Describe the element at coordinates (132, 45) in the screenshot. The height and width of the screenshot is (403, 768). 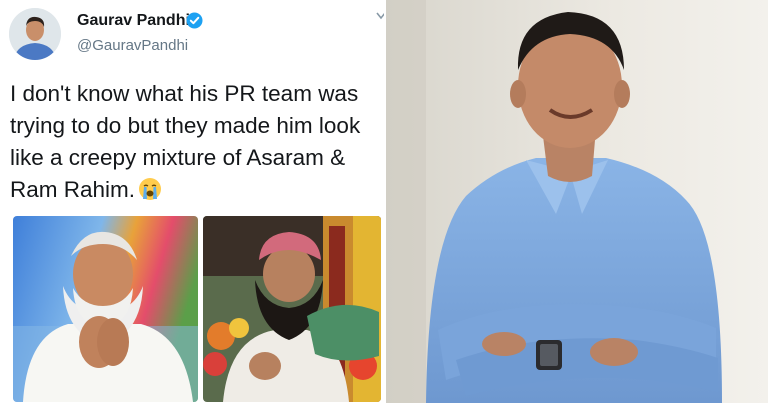
I see `user-handle: @GauravPandhi` at that location.